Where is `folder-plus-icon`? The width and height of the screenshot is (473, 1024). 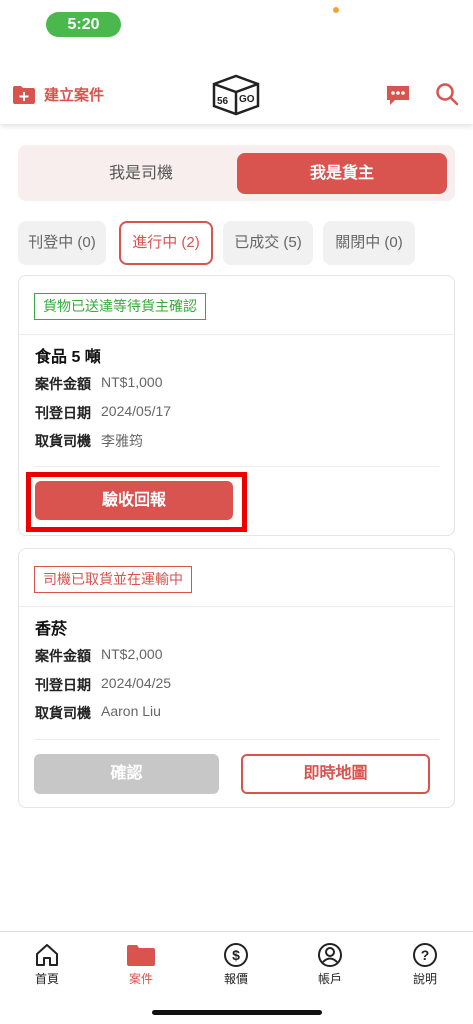 folder-plus-icon is located at coordinates (24, 94).